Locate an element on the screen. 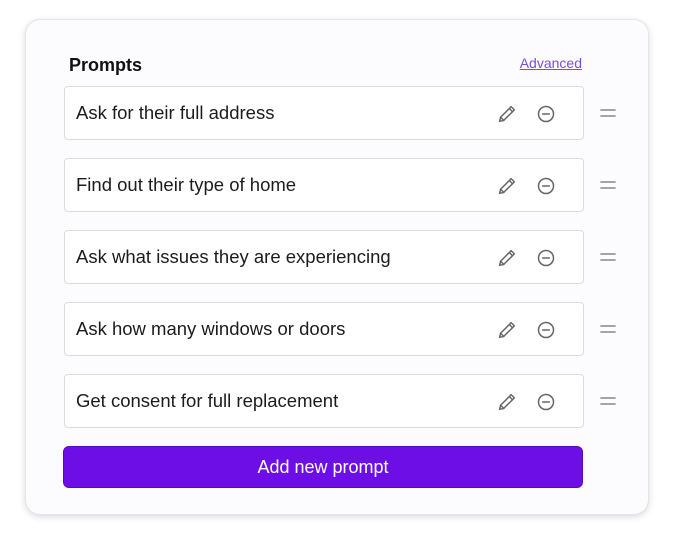 Image resolution: width=680 pixels, height=534 pixels. prompt-item: Ask for their full address is located at coordinates (324, 113).